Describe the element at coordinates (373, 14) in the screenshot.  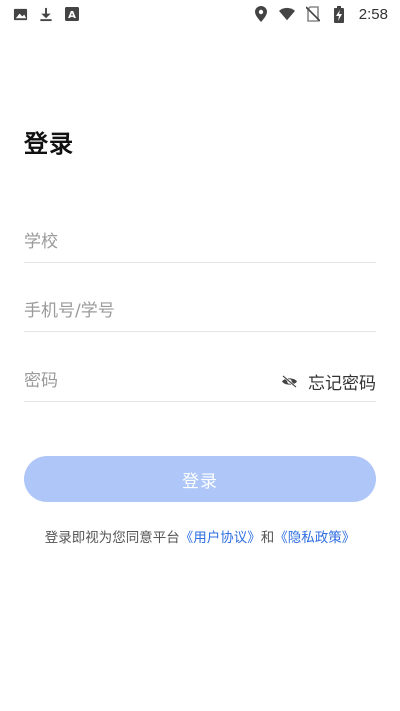
I see `status-time: 2:58` at that location.